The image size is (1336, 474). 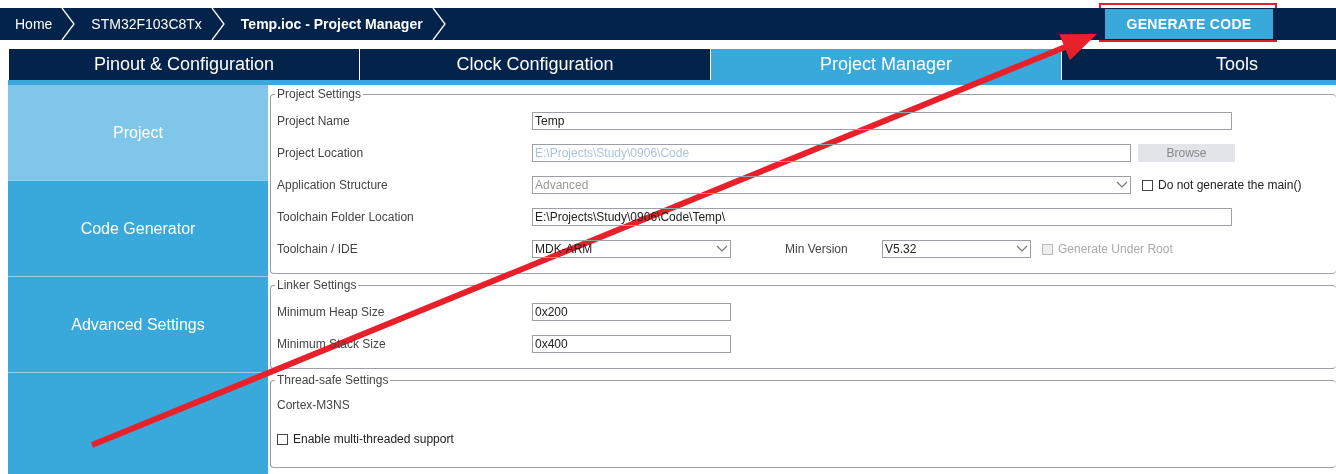 What do you see at coordinates (333, 185) in the screenshot?
I see `field-label: Application Structure` at bounding box center [333, 185].